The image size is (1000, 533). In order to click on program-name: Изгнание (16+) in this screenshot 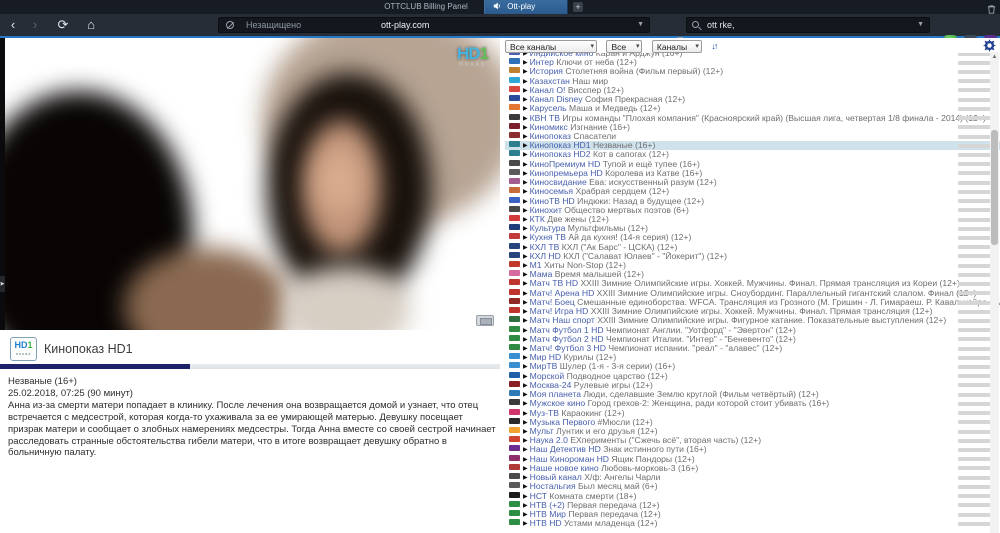, I will do `click(600, 127)`.